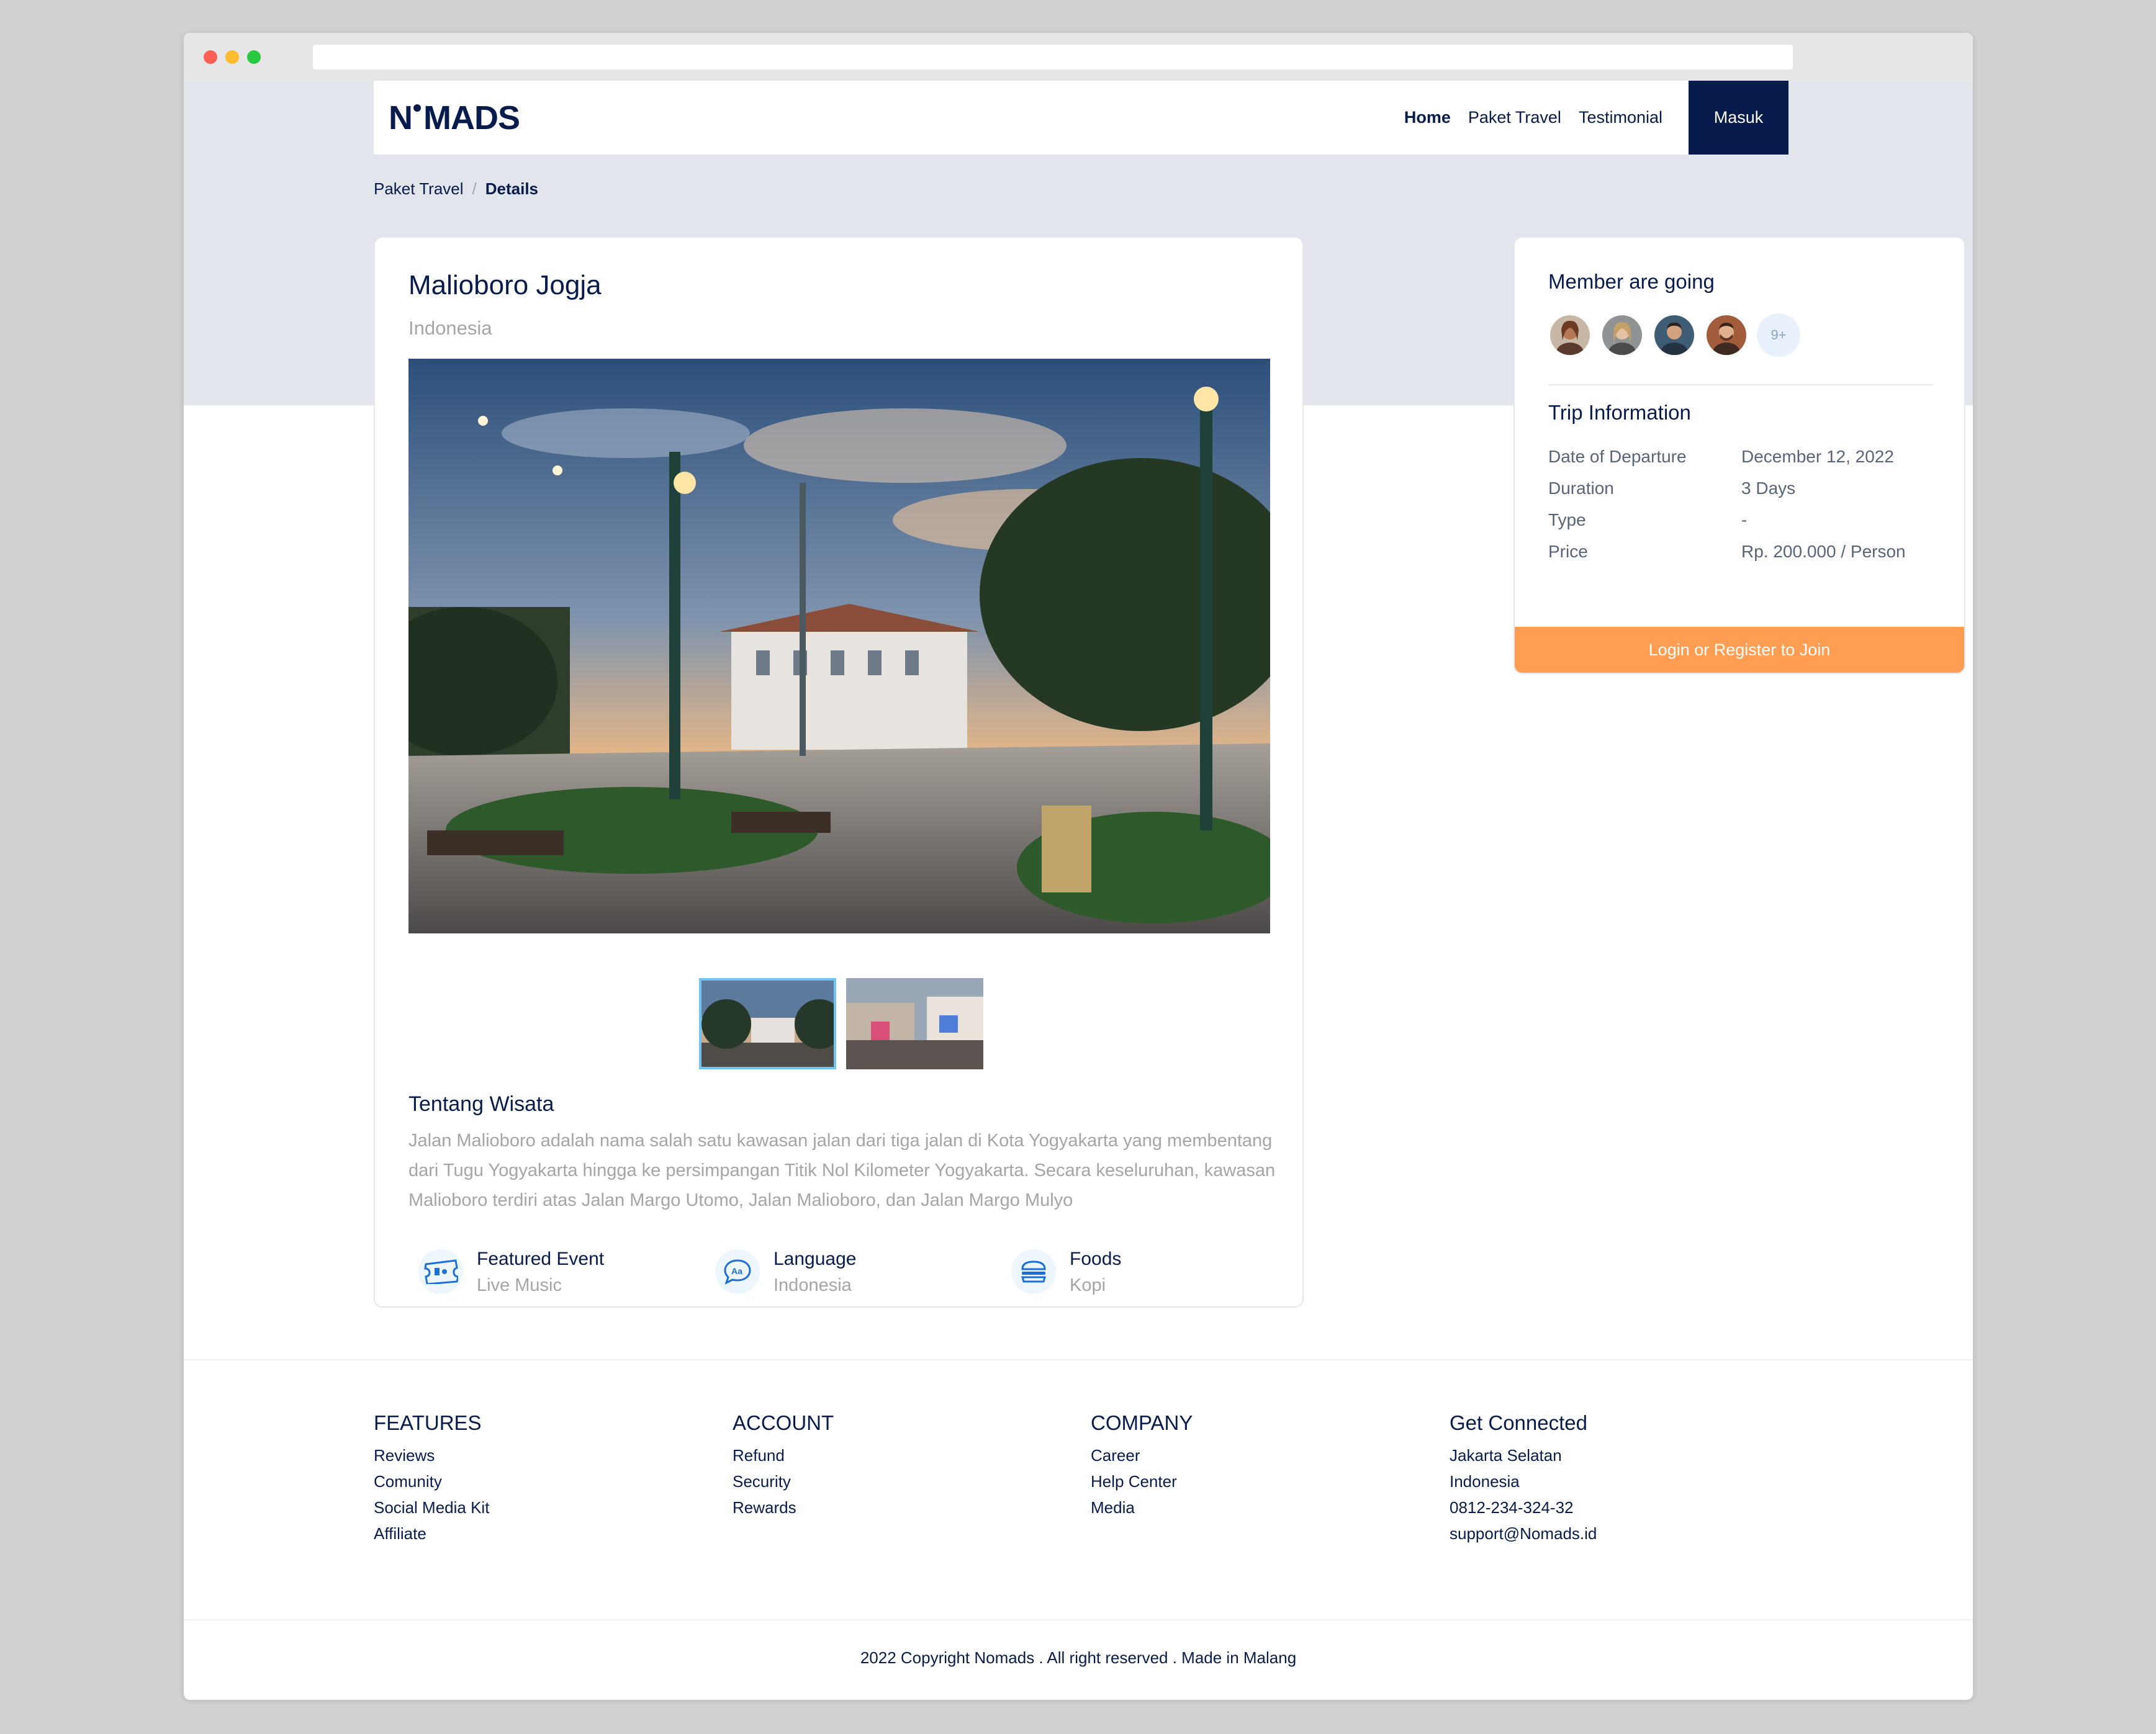  What do you see at coordinates (783, 1455) in the screenshot?
I see `footer-link: Refund` at bounding box center [783, 1455].